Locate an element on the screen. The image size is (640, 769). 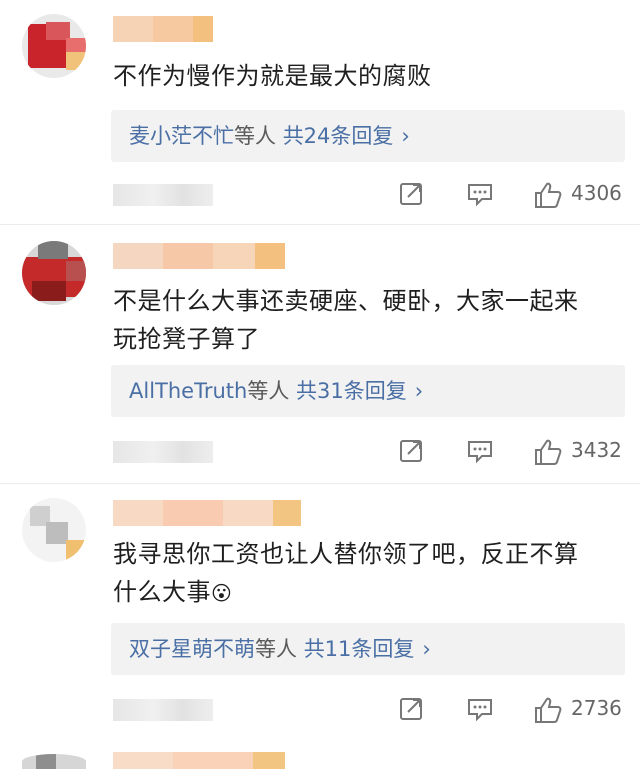
replies-preview: 麦小茫不忙等人 共24条回复 › is located at coordinates (368, 136).